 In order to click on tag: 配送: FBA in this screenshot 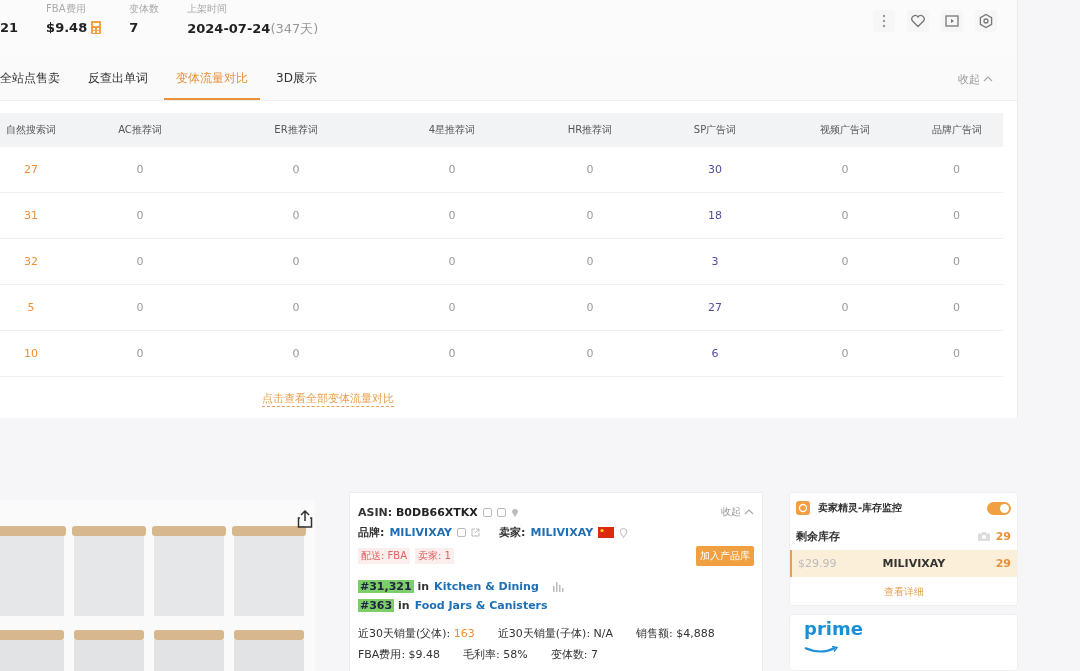, I will do `click(384, 556)`.